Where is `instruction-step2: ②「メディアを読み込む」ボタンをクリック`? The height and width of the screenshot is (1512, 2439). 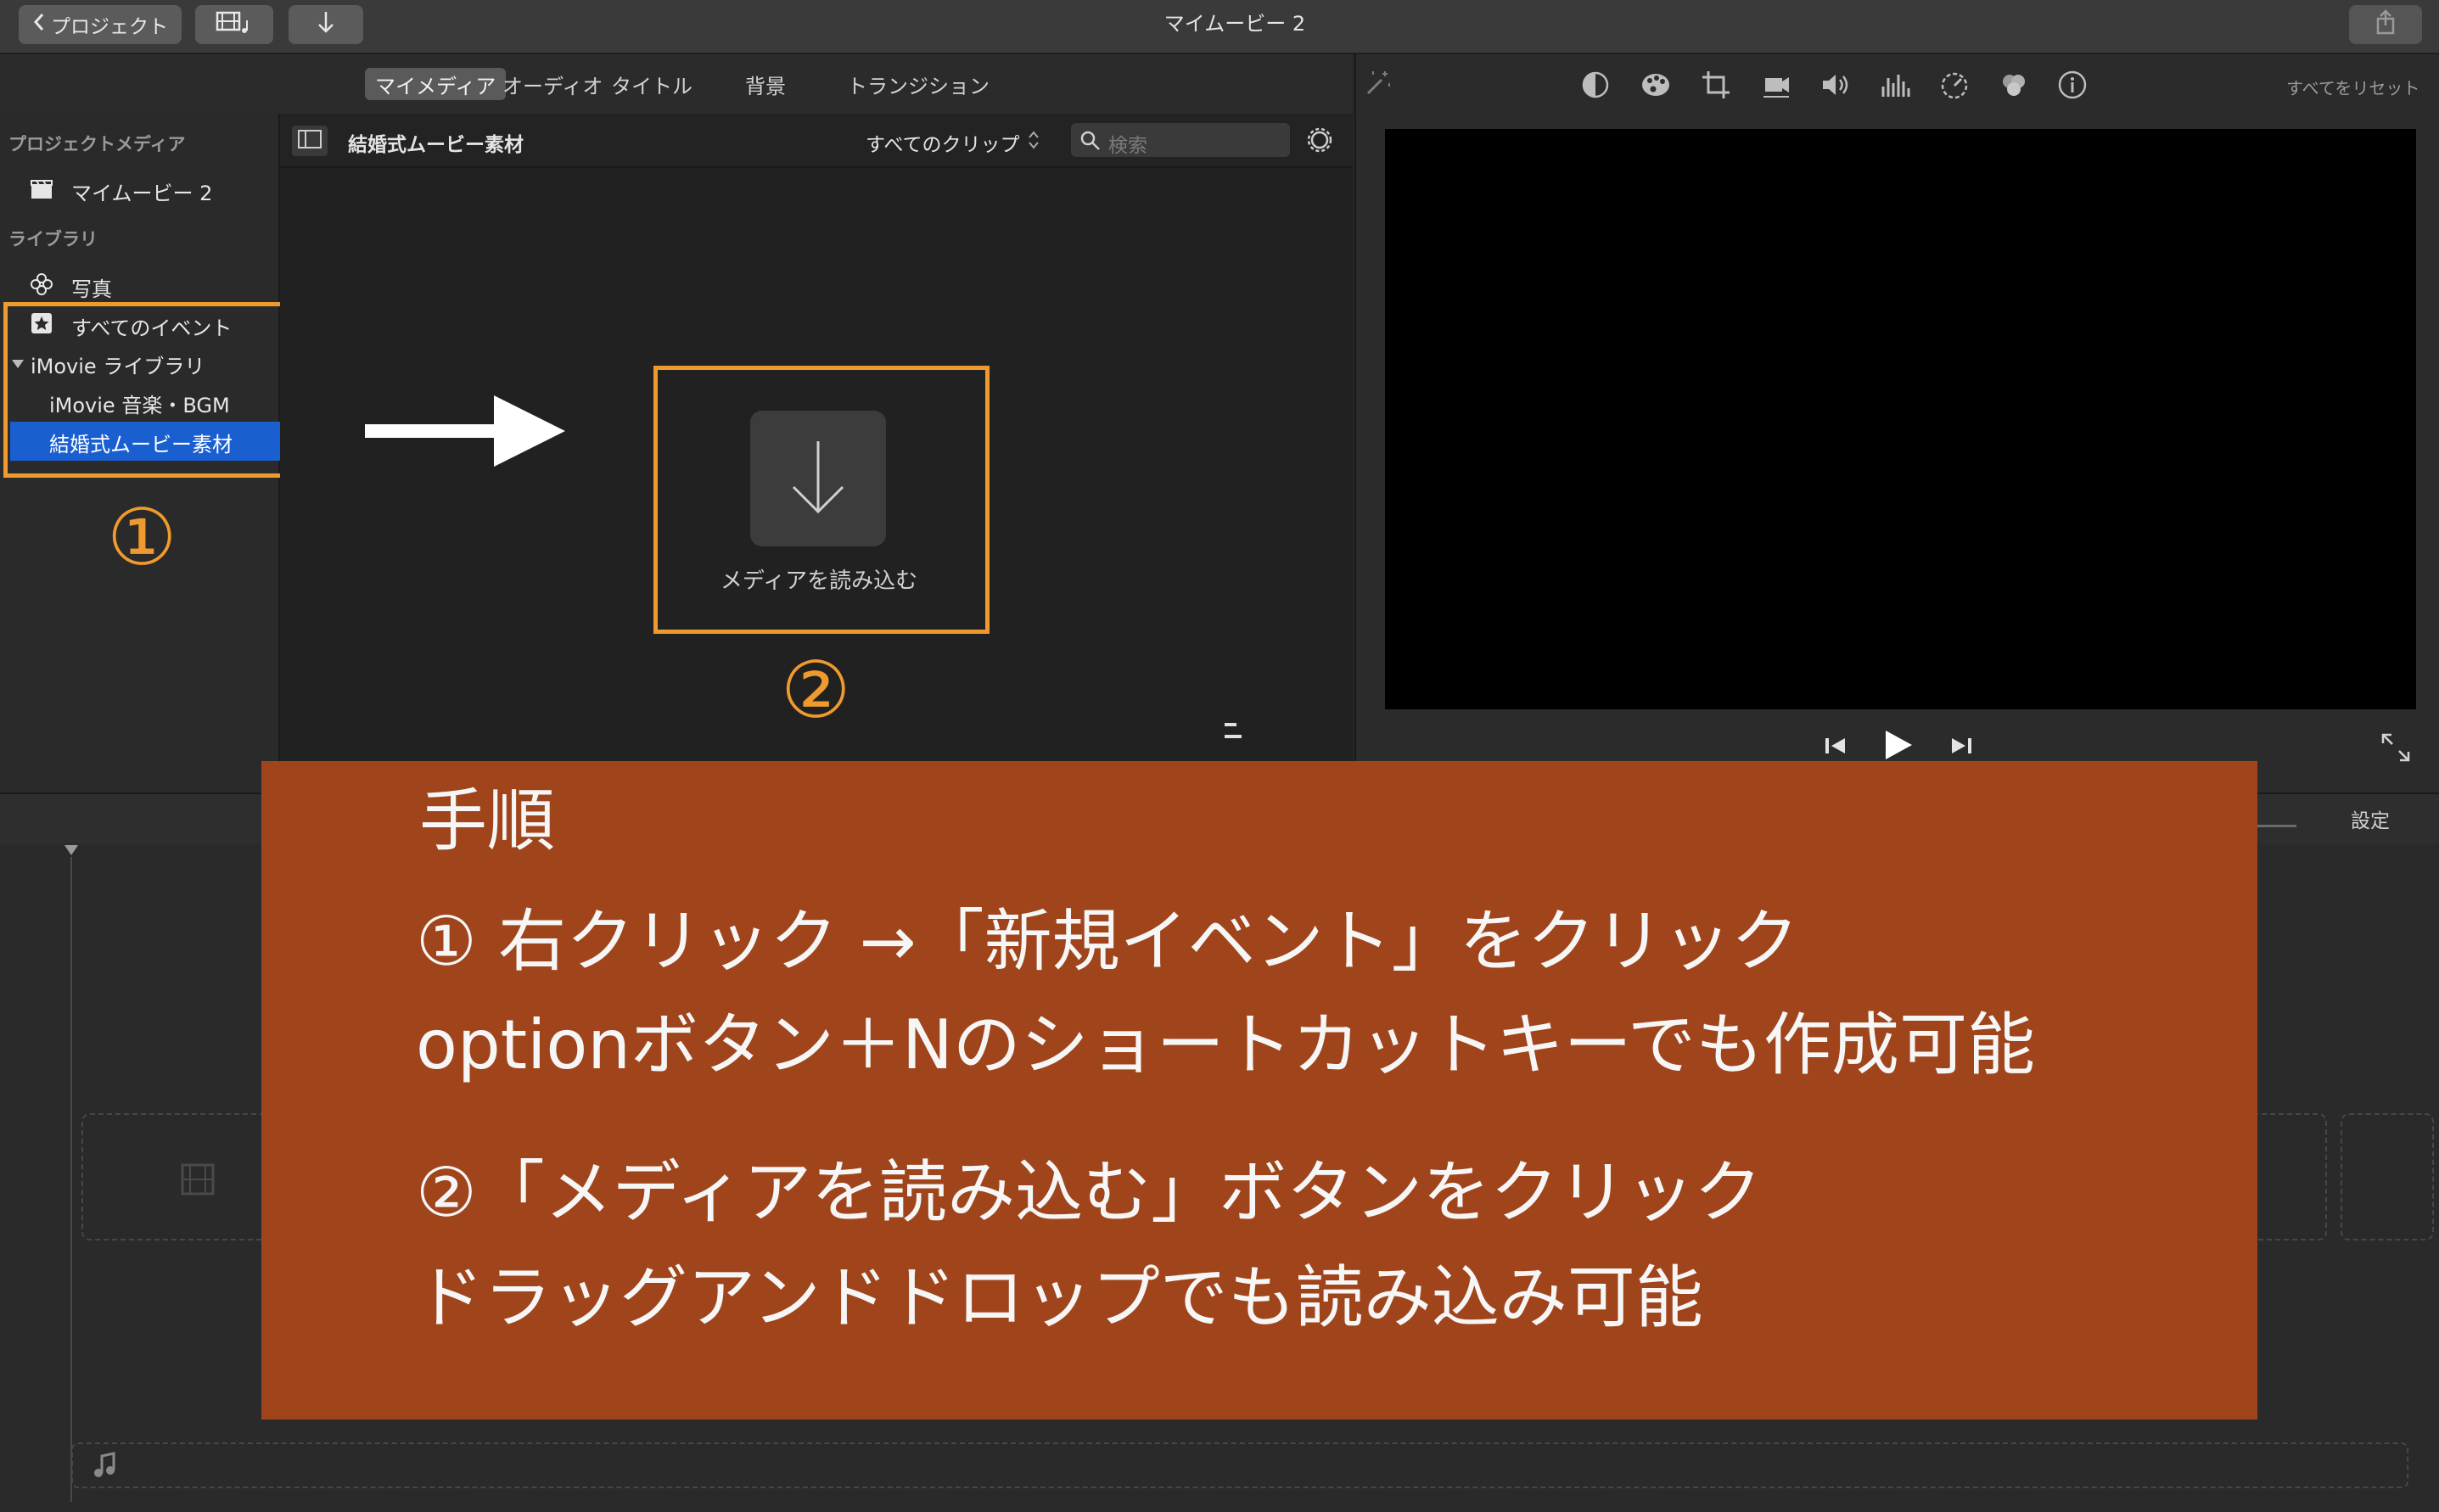 instruction-step2: ②「メディアを読み込む」ボタンをクリック is located at coordinates (1089, 1193).